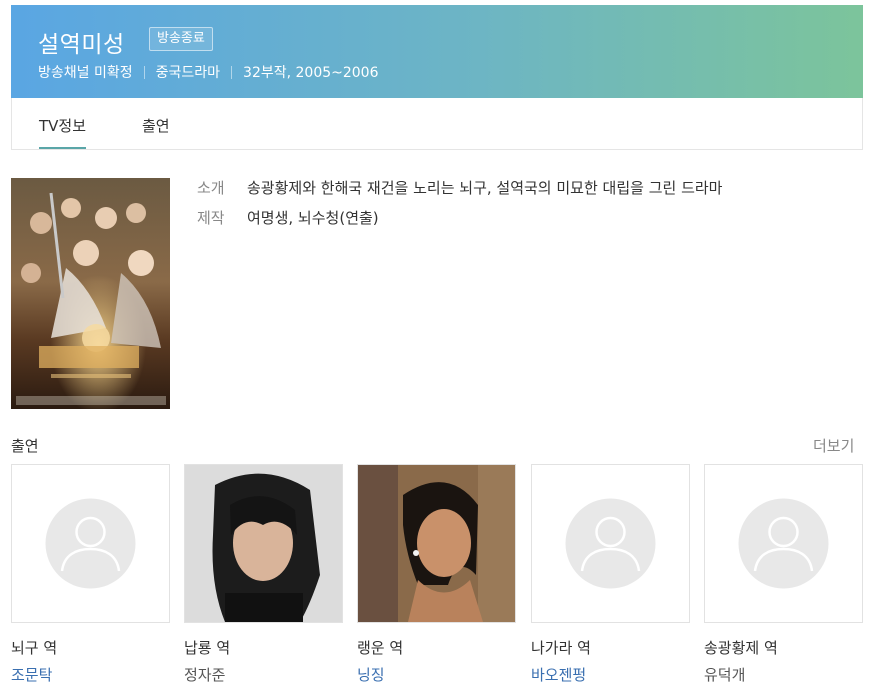 Image resolution: width=871 pixels, height=699 pixels. Describe the element at coordinates (311, 73) in the screenshot. I see `episodes-year-text: 32부작, 2005~2006` at that location.